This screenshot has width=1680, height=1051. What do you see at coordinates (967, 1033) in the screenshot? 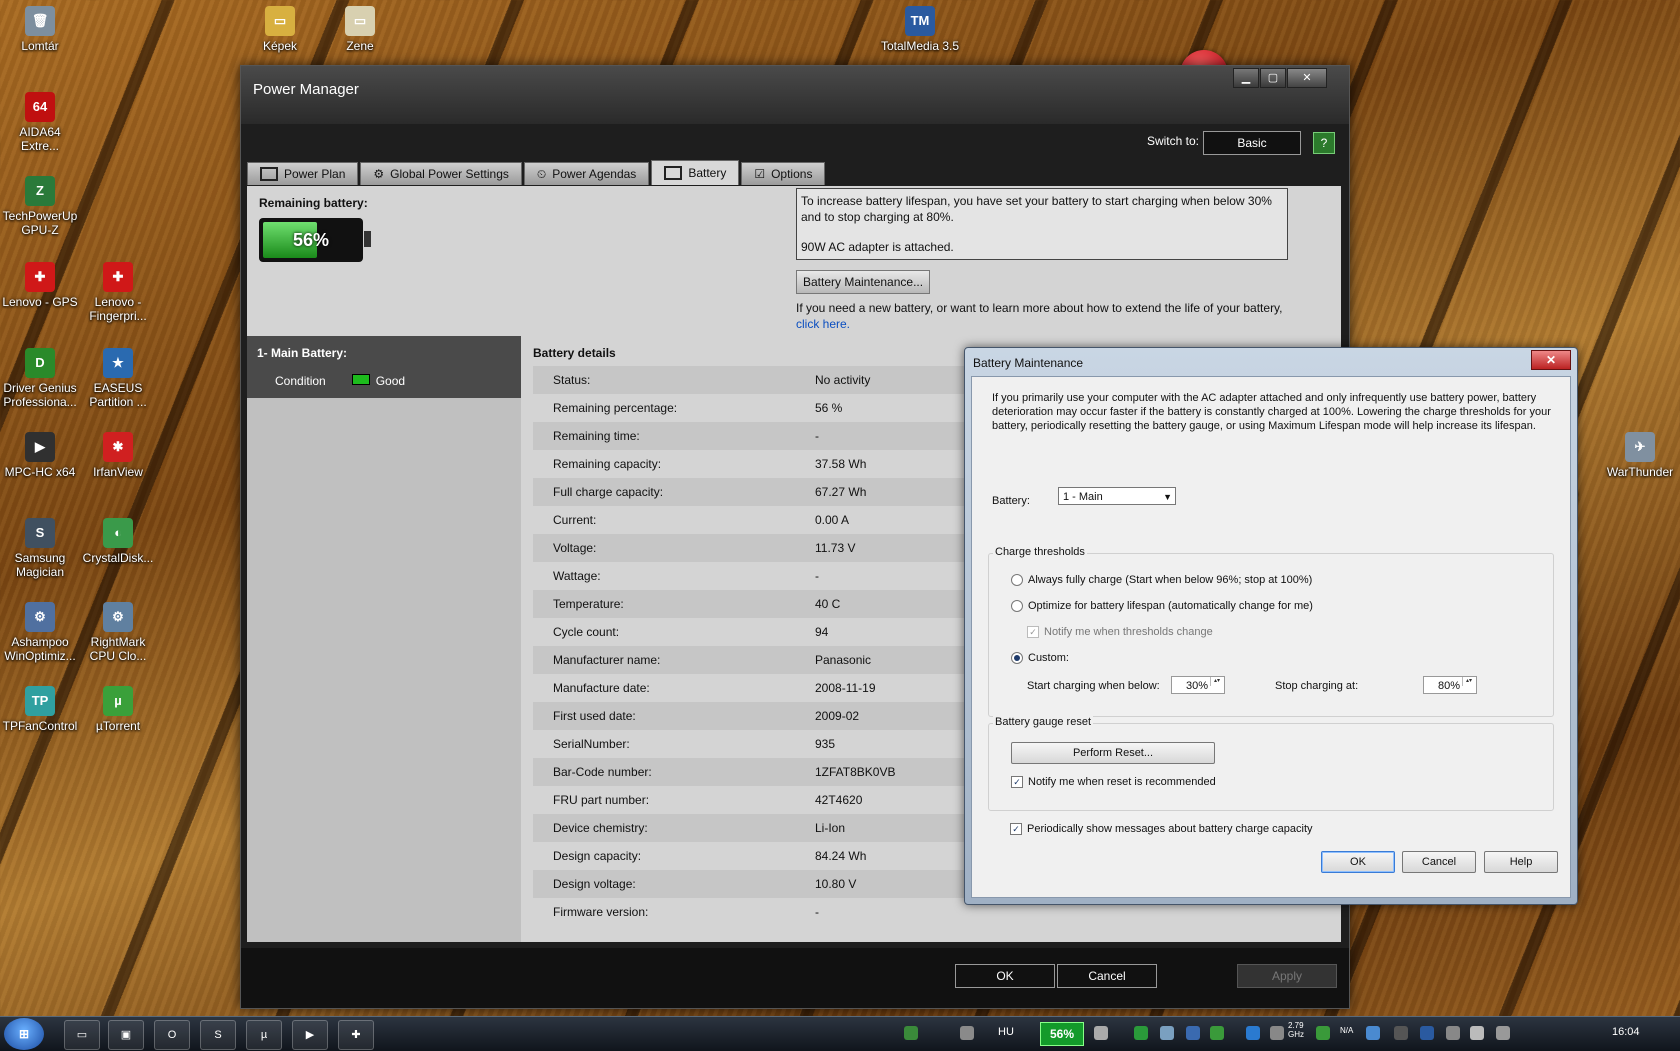
I see `wireless-icon` at bounding box center [967, 1033].